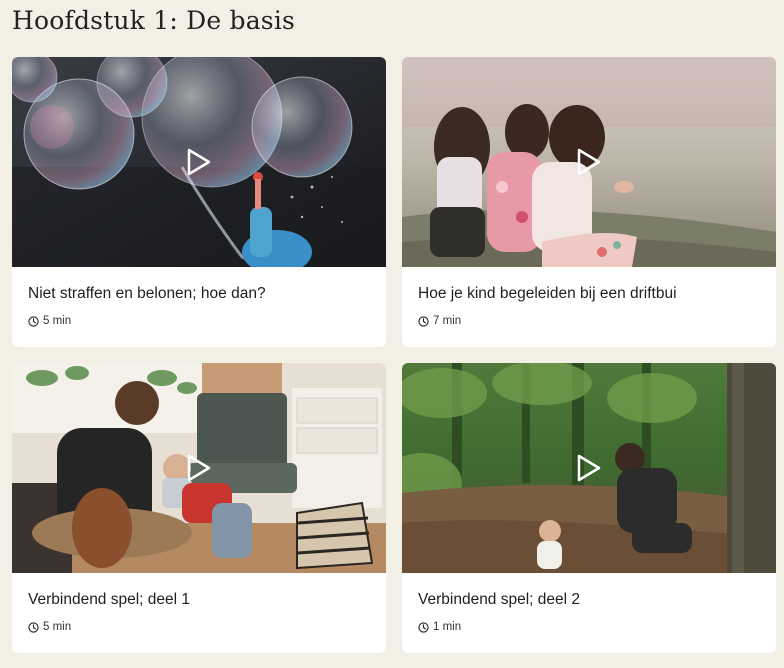  I want to click on lesson-duration: 7 min, so click(439, 321).